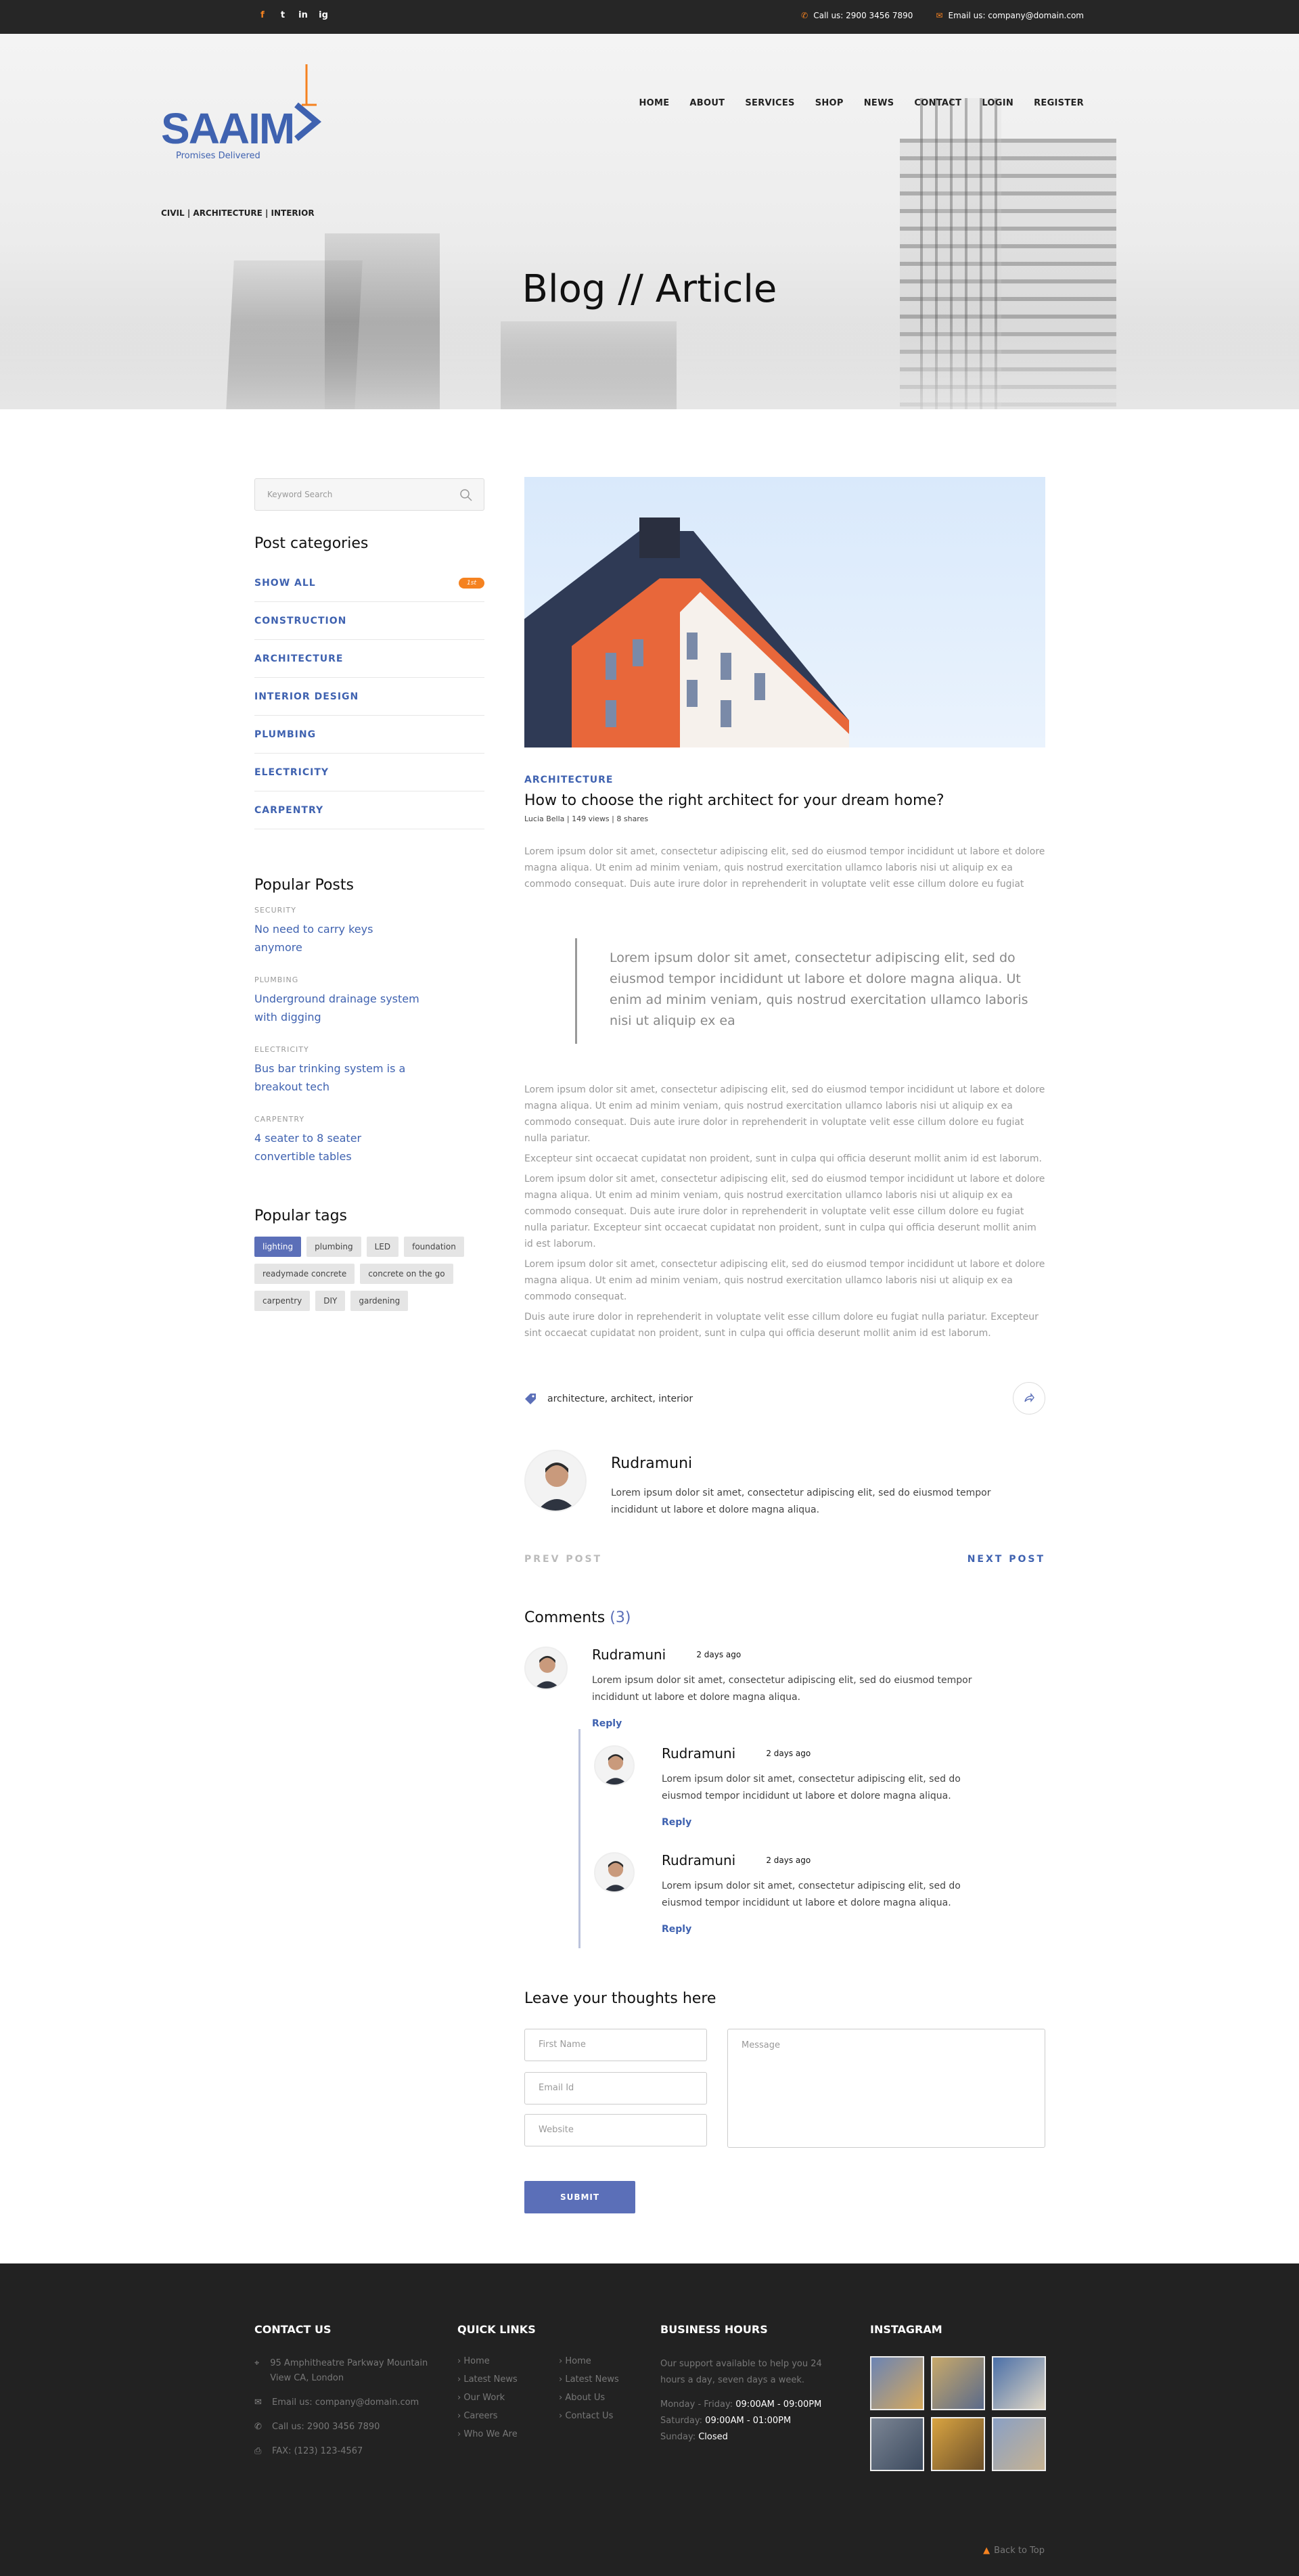 This screenshot has height=2576, width=1299. What do you see at coordinates (228, 128) in the screenshot?
I see `logo-text: SAAIM` at bounding box center [228, 128].